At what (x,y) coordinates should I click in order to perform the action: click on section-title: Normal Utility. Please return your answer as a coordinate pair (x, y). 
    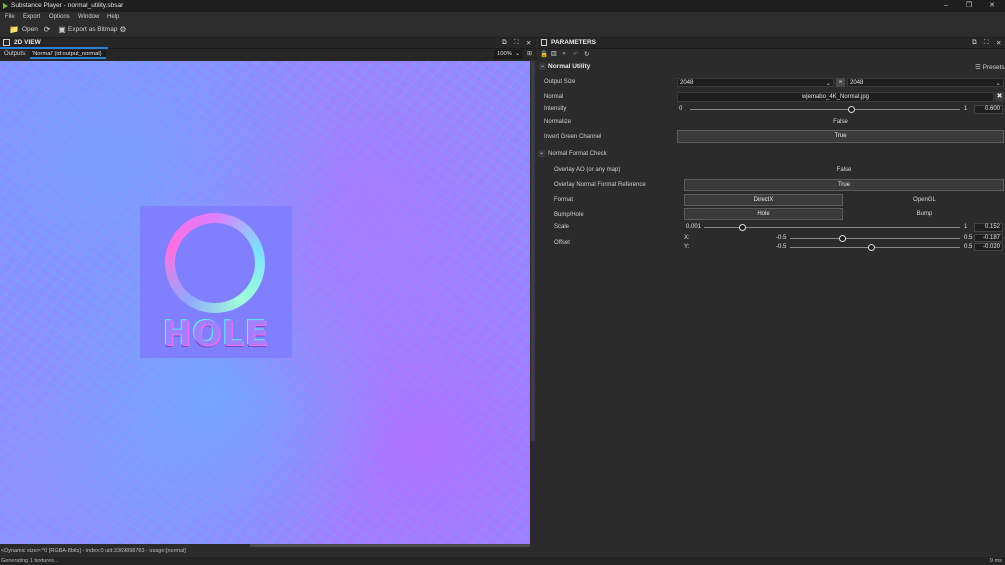
    Looking at the image, I should click on (569, 66).